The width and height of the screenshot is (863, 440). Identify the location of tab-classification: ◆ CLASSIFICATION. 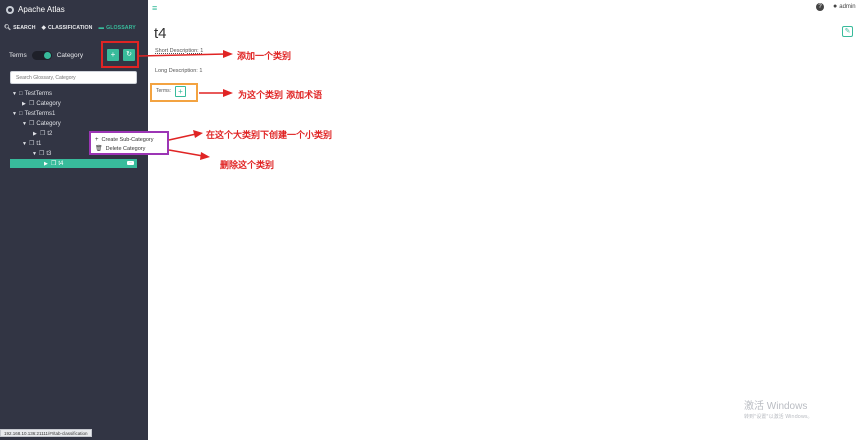
(67, 28).